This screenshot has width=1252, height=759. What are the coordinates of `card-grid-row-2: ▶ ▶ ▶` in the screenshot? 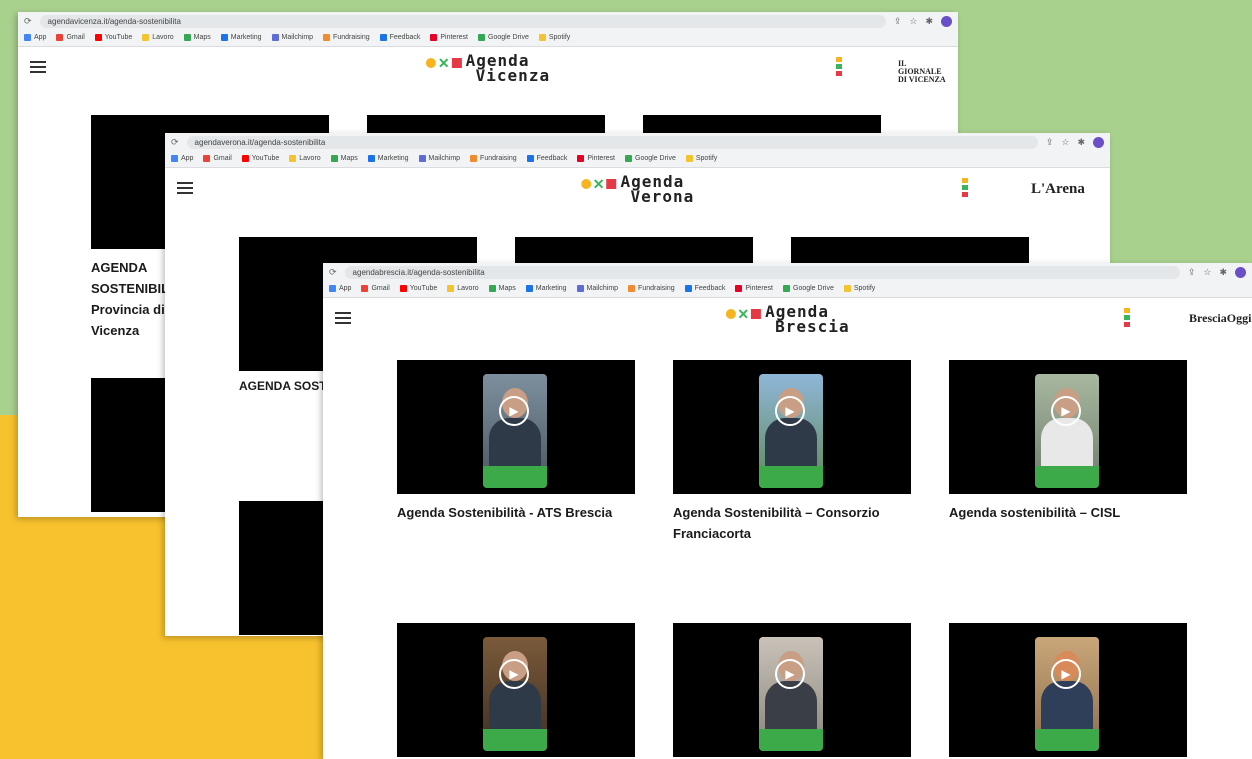 It's located at (792, 690).